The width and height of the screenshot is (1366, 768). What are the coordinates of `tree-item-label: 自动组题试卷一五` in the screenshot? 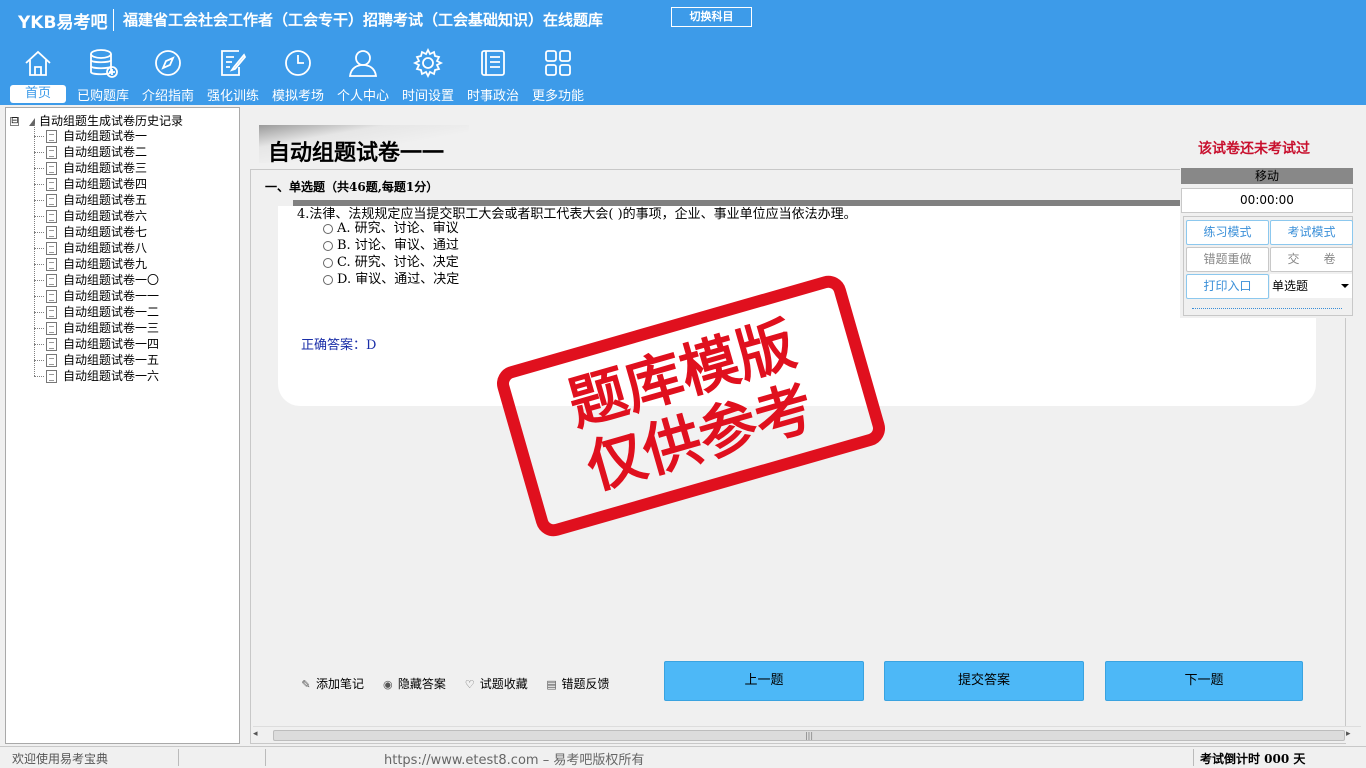 It's located at (111, 360).